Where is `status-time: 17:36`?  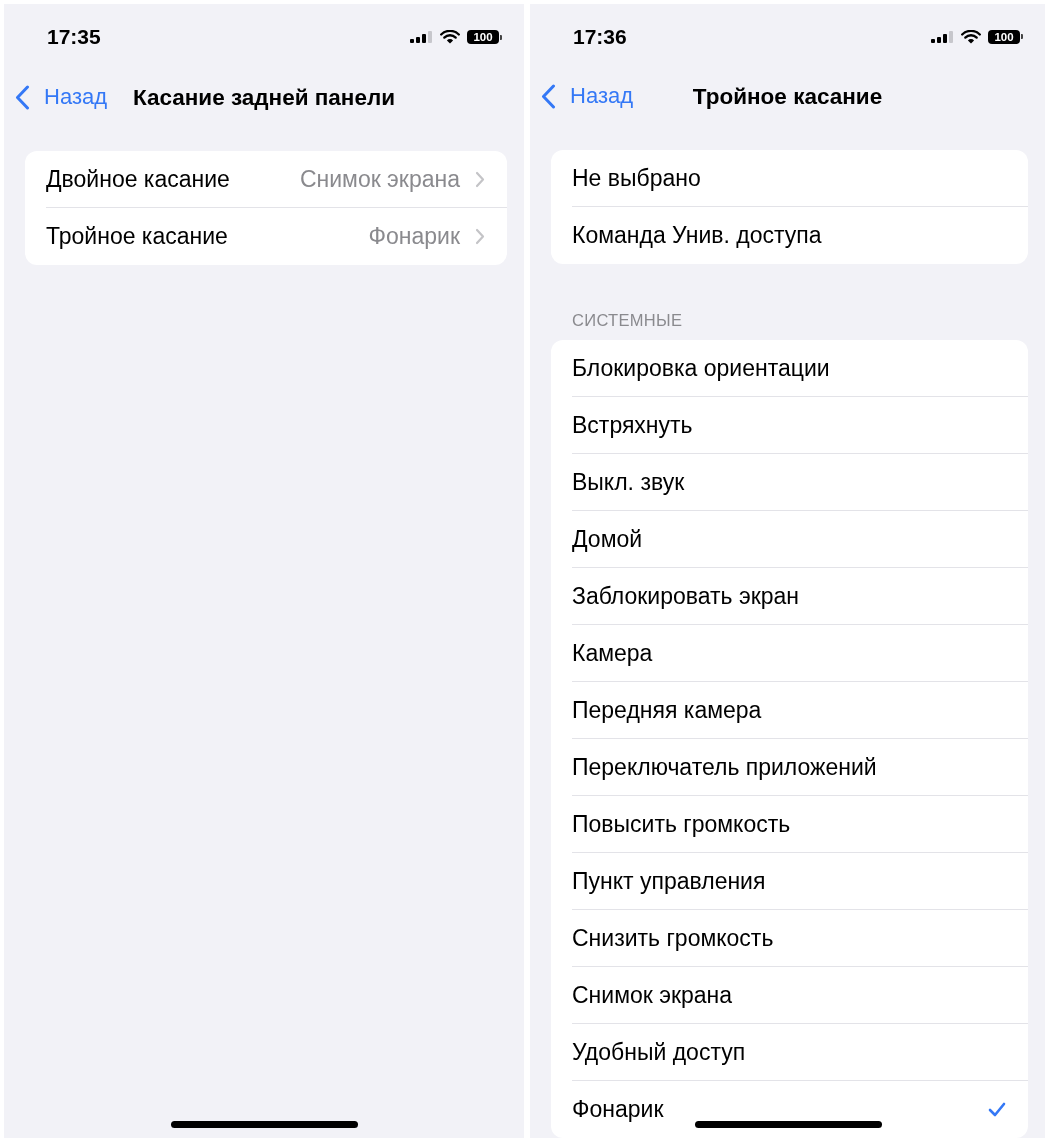 status-time: 17:36 is located at coordinates (600, 36).